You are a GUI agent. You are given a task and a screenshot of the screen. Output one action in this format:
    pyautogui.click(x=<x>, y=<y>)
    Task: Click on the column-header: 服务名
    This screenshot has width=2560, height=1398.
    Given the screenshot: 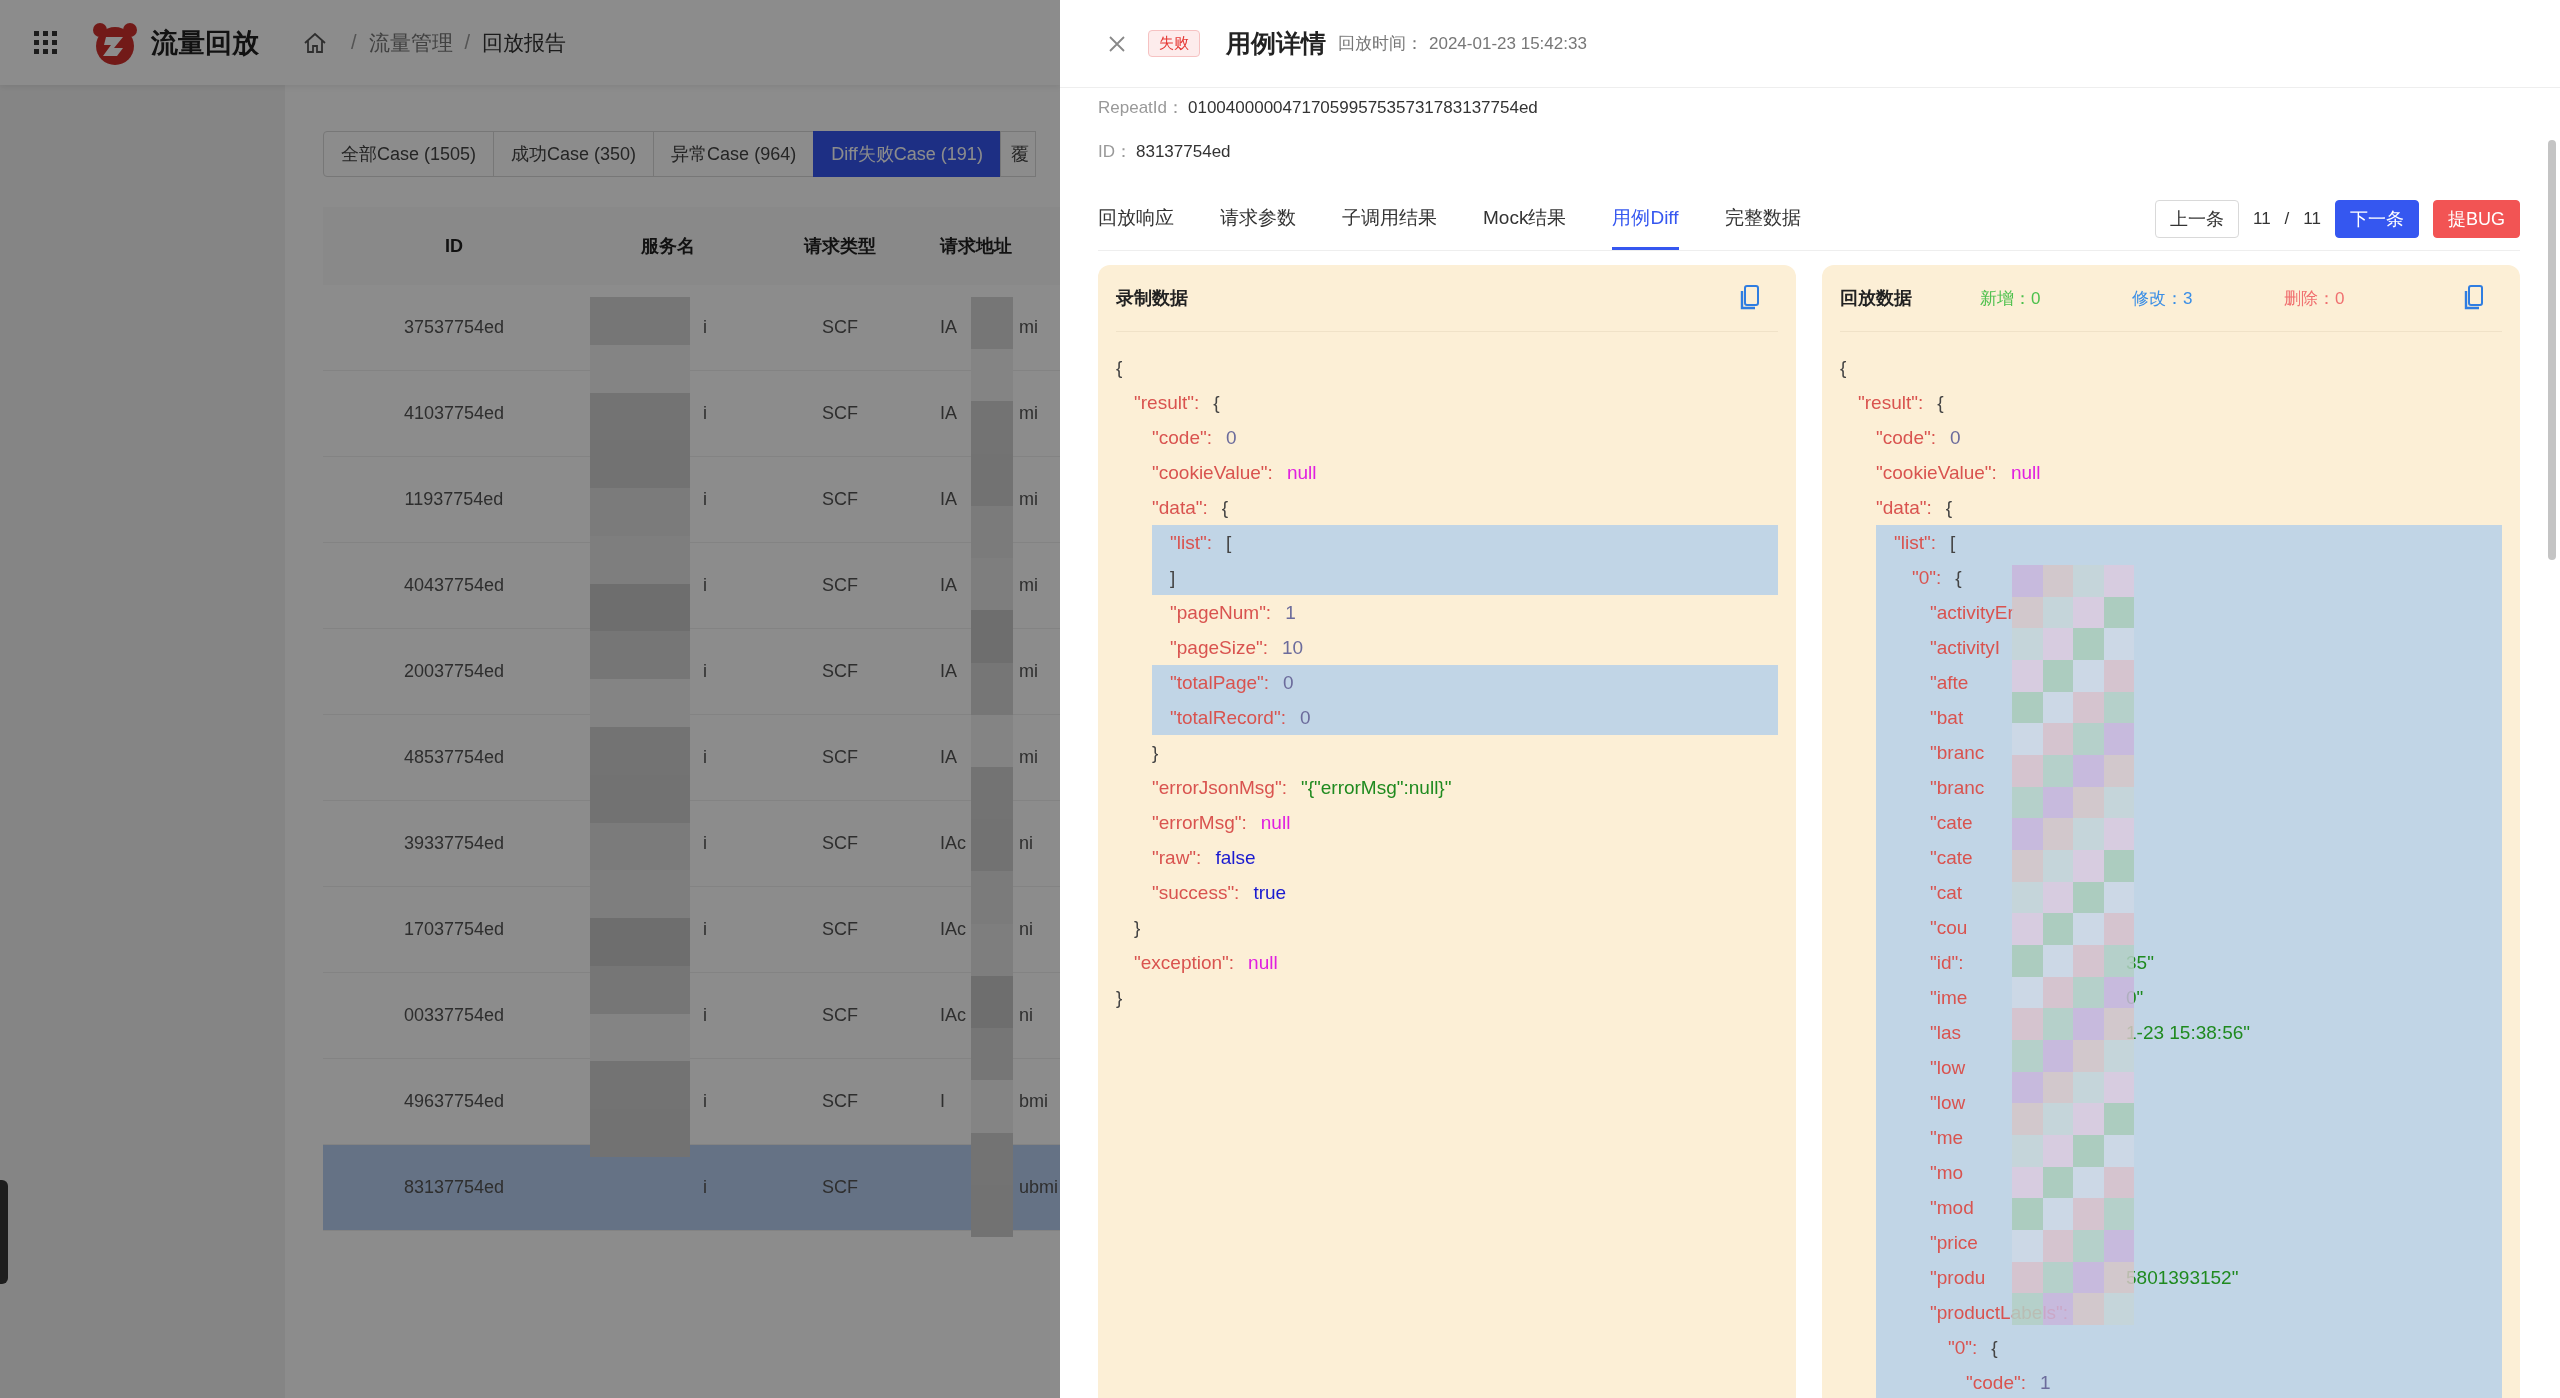 What is the action you would take?
    pyautogui.click(x=667, y=246)
    